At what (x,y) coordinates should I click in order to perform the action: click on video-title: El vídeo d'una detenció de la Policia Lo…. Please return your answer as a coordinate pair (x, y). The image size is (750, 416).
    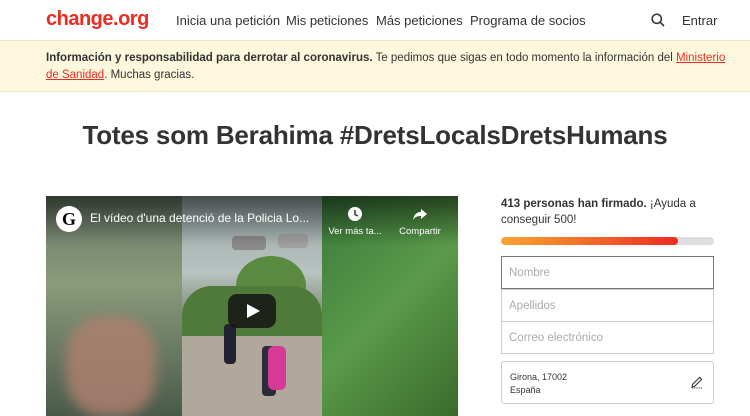
    Looking at the image, I should click on (199, 218).